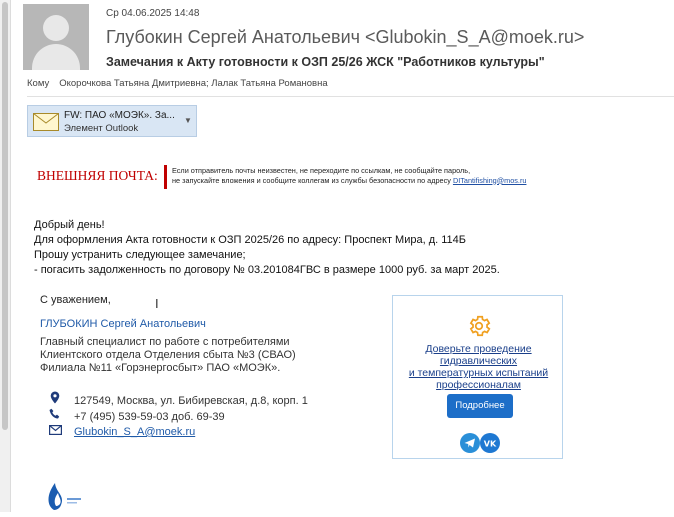 The width and height of the screenshot is (674, 517). Describe the element at coordinates (480, 406) in the screenshot. I see `details-button: Подробнее` at that location.